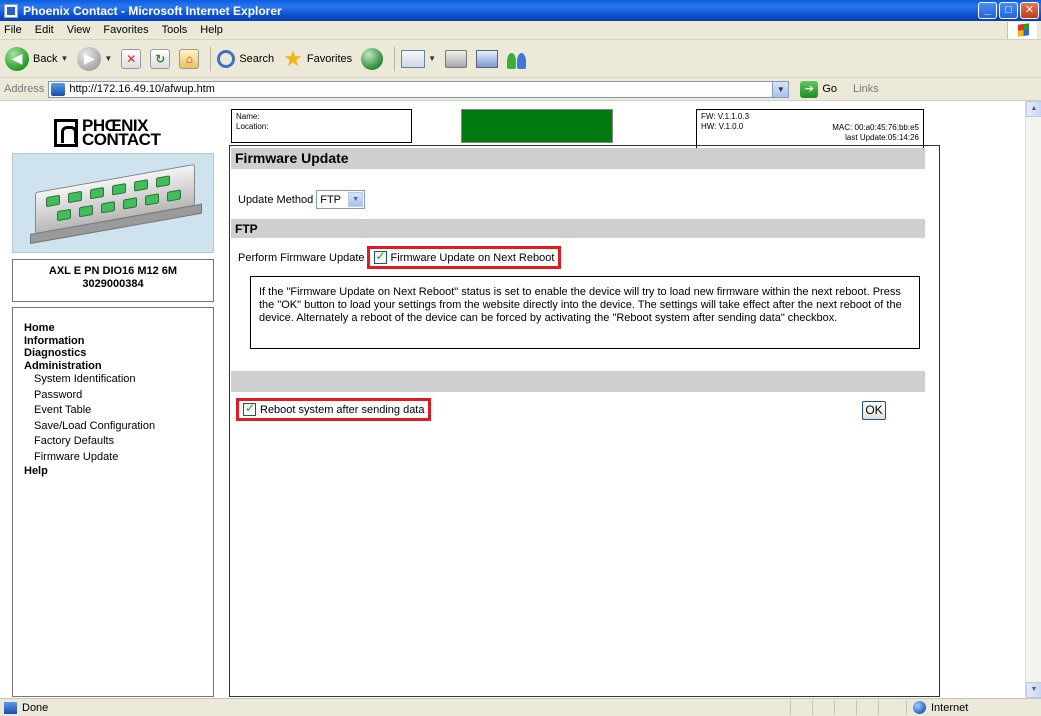 This screenshot has width=1041, height=716. What do you see at coordinates (118, 442) in the screenshot?
I see `nav-factory-defaults: Factory Defaults` at bounding box center [118, 442].